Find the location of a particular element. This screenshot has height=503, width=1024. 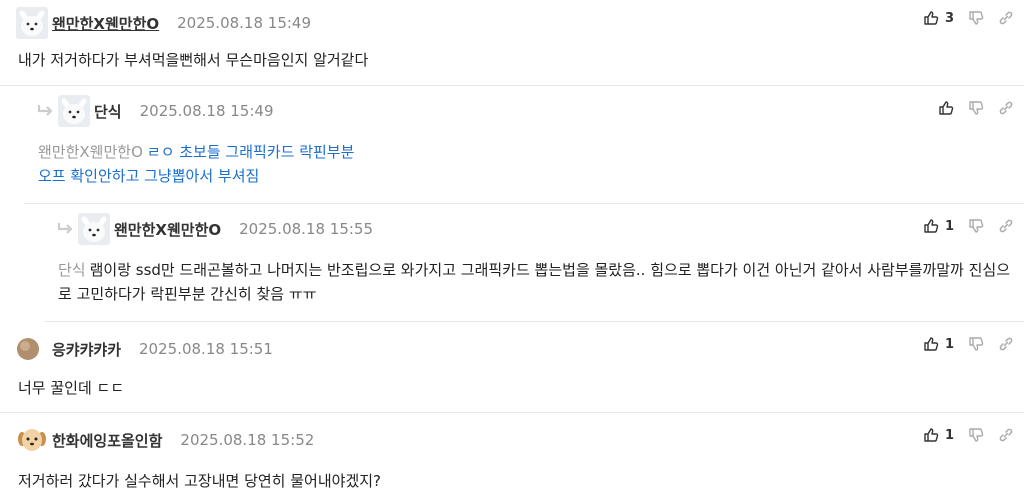

mention: 단식 is located at coordinates (72, 270).